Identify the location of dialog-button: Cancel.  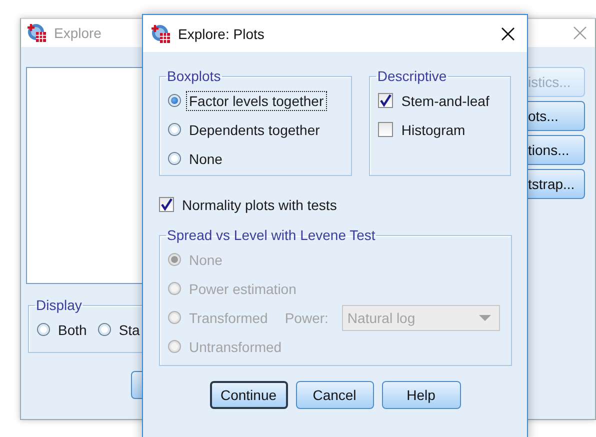
(335, 395).